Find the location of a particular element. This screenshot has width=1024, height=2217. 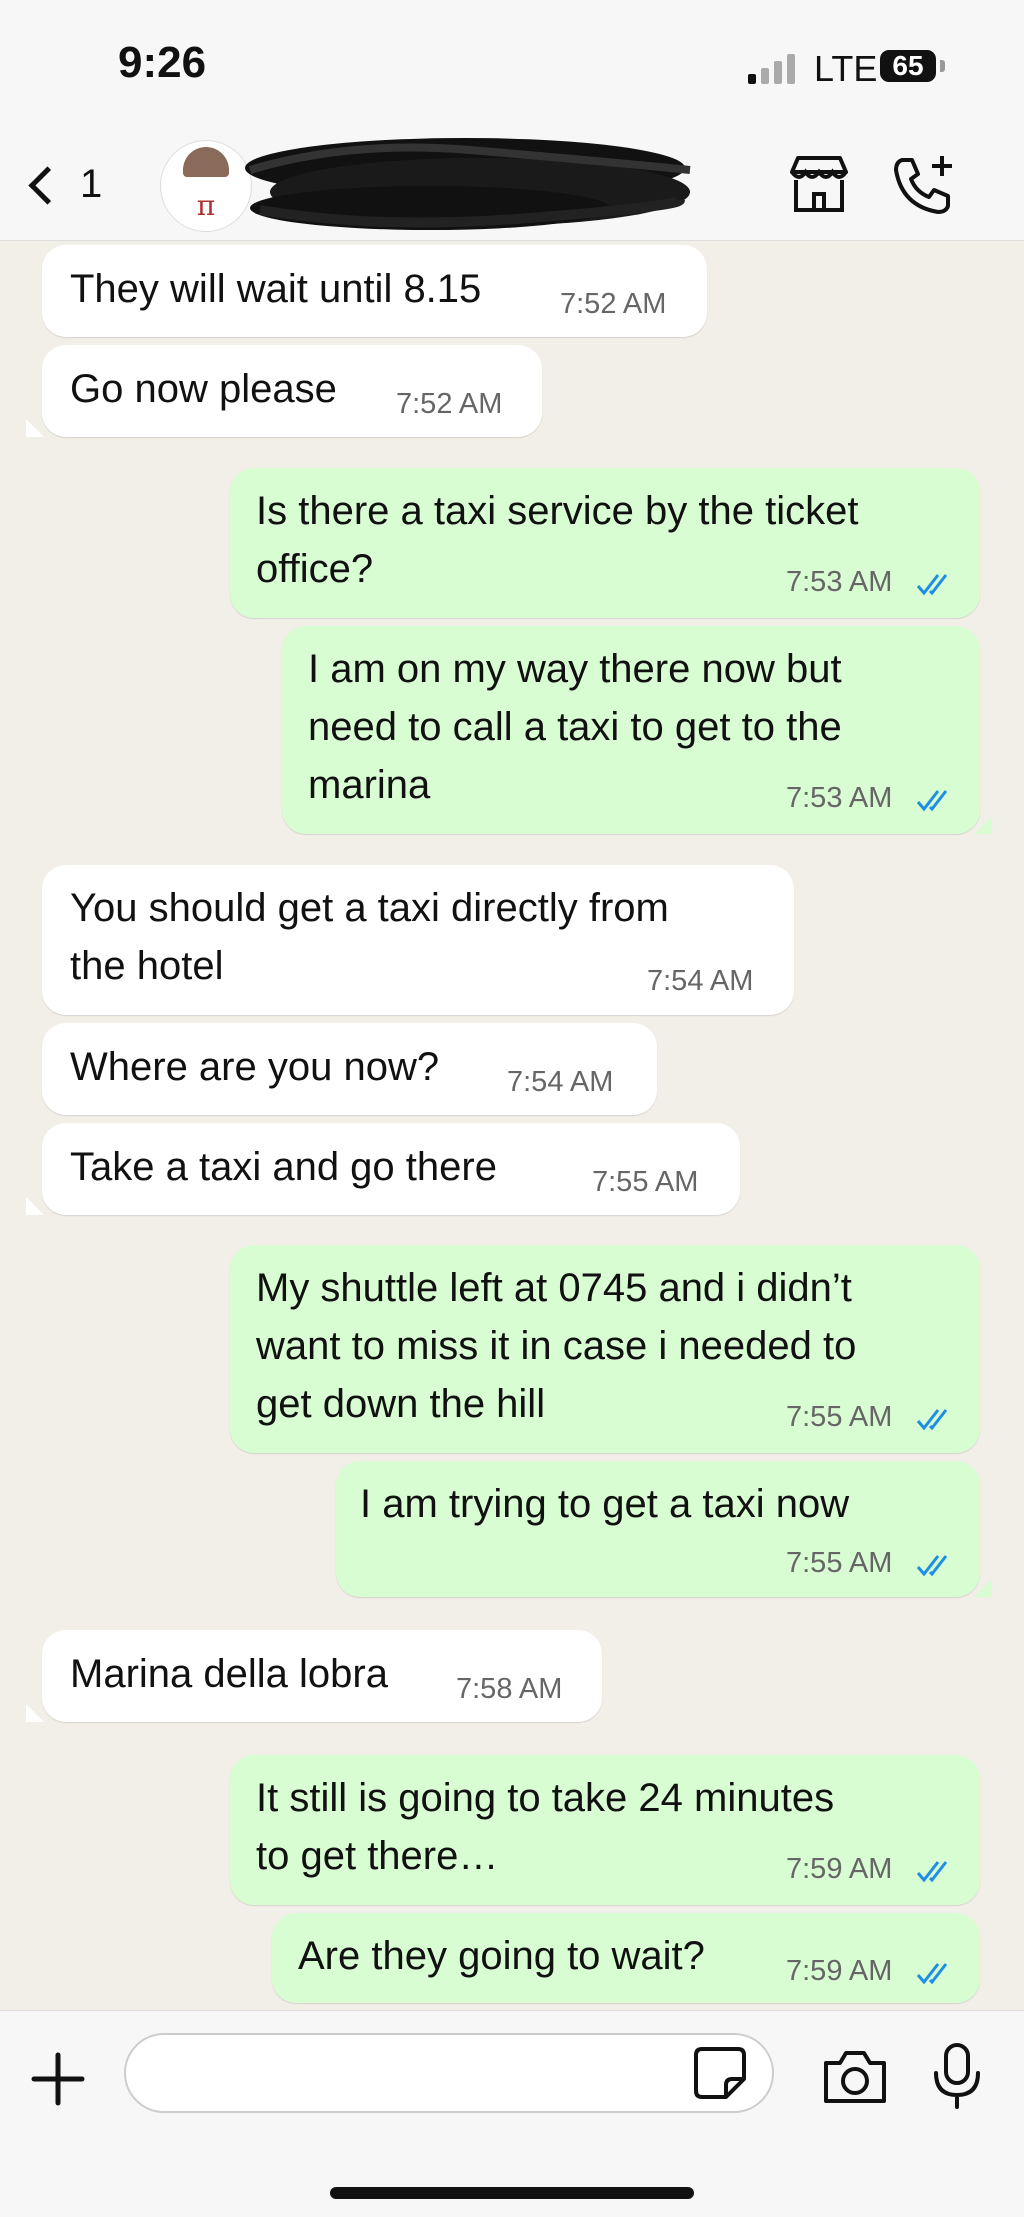

message-outgoing: I am trying to get a taxi now 7:55 AM is located at coordinates (658, 1529).